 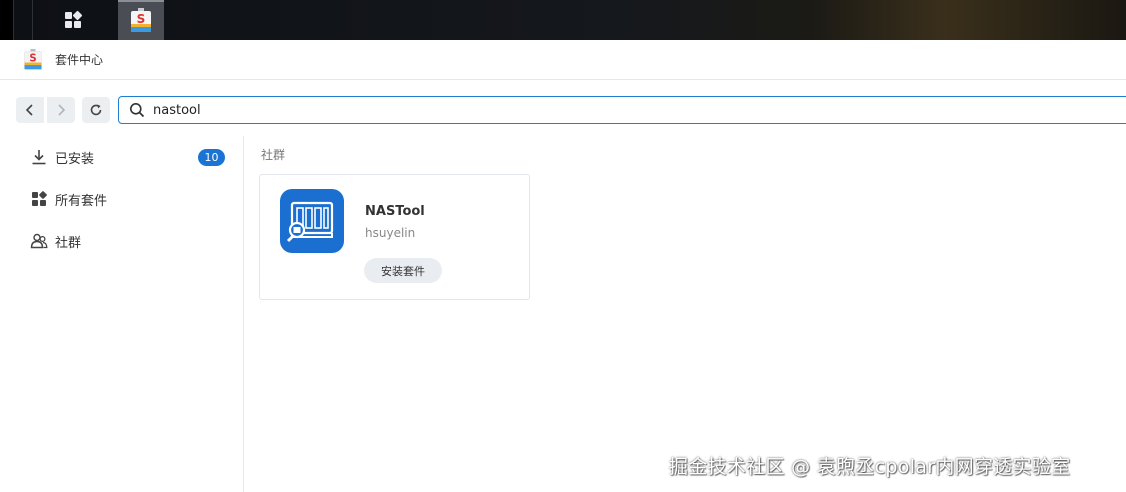 I want to click on sidebar-item-all-packages: 所有套件, so click(x=121, y=199).